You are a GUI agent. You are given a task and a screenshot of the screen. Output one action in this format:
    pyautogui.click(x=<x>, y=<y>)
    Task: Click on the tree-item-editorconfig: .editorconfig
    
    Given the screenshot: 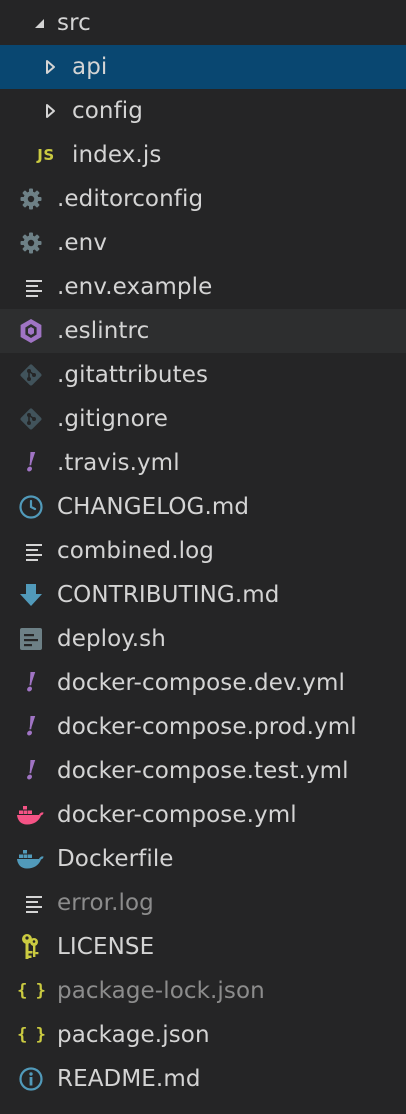 What is the action you would take?
    pyautogui.click(x=203, y=199)
    